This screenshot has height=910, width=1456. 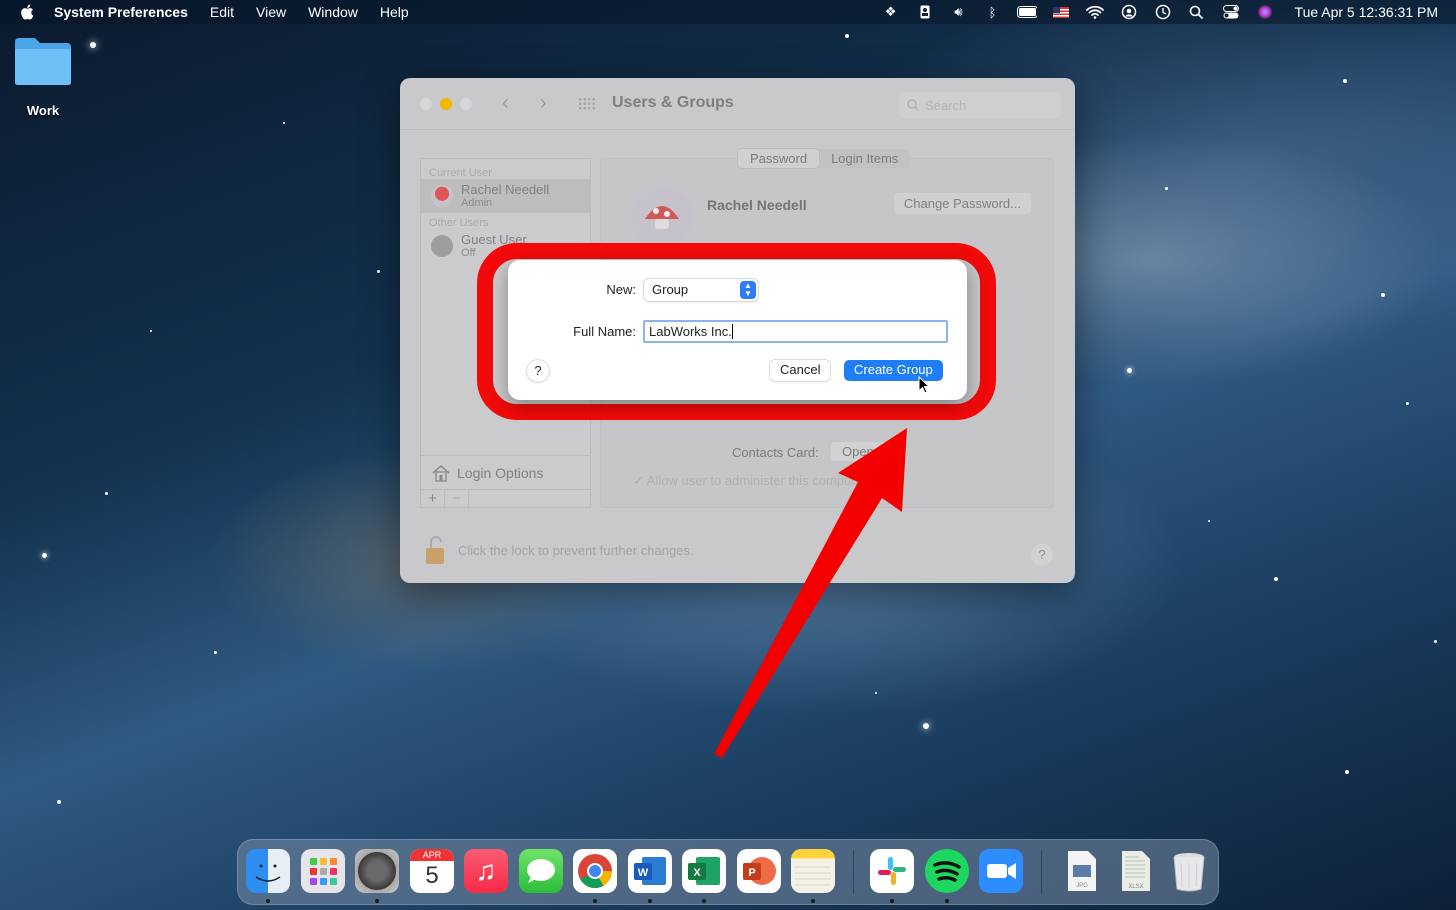 I want to click on text-caret, so click(x=732, y=331).